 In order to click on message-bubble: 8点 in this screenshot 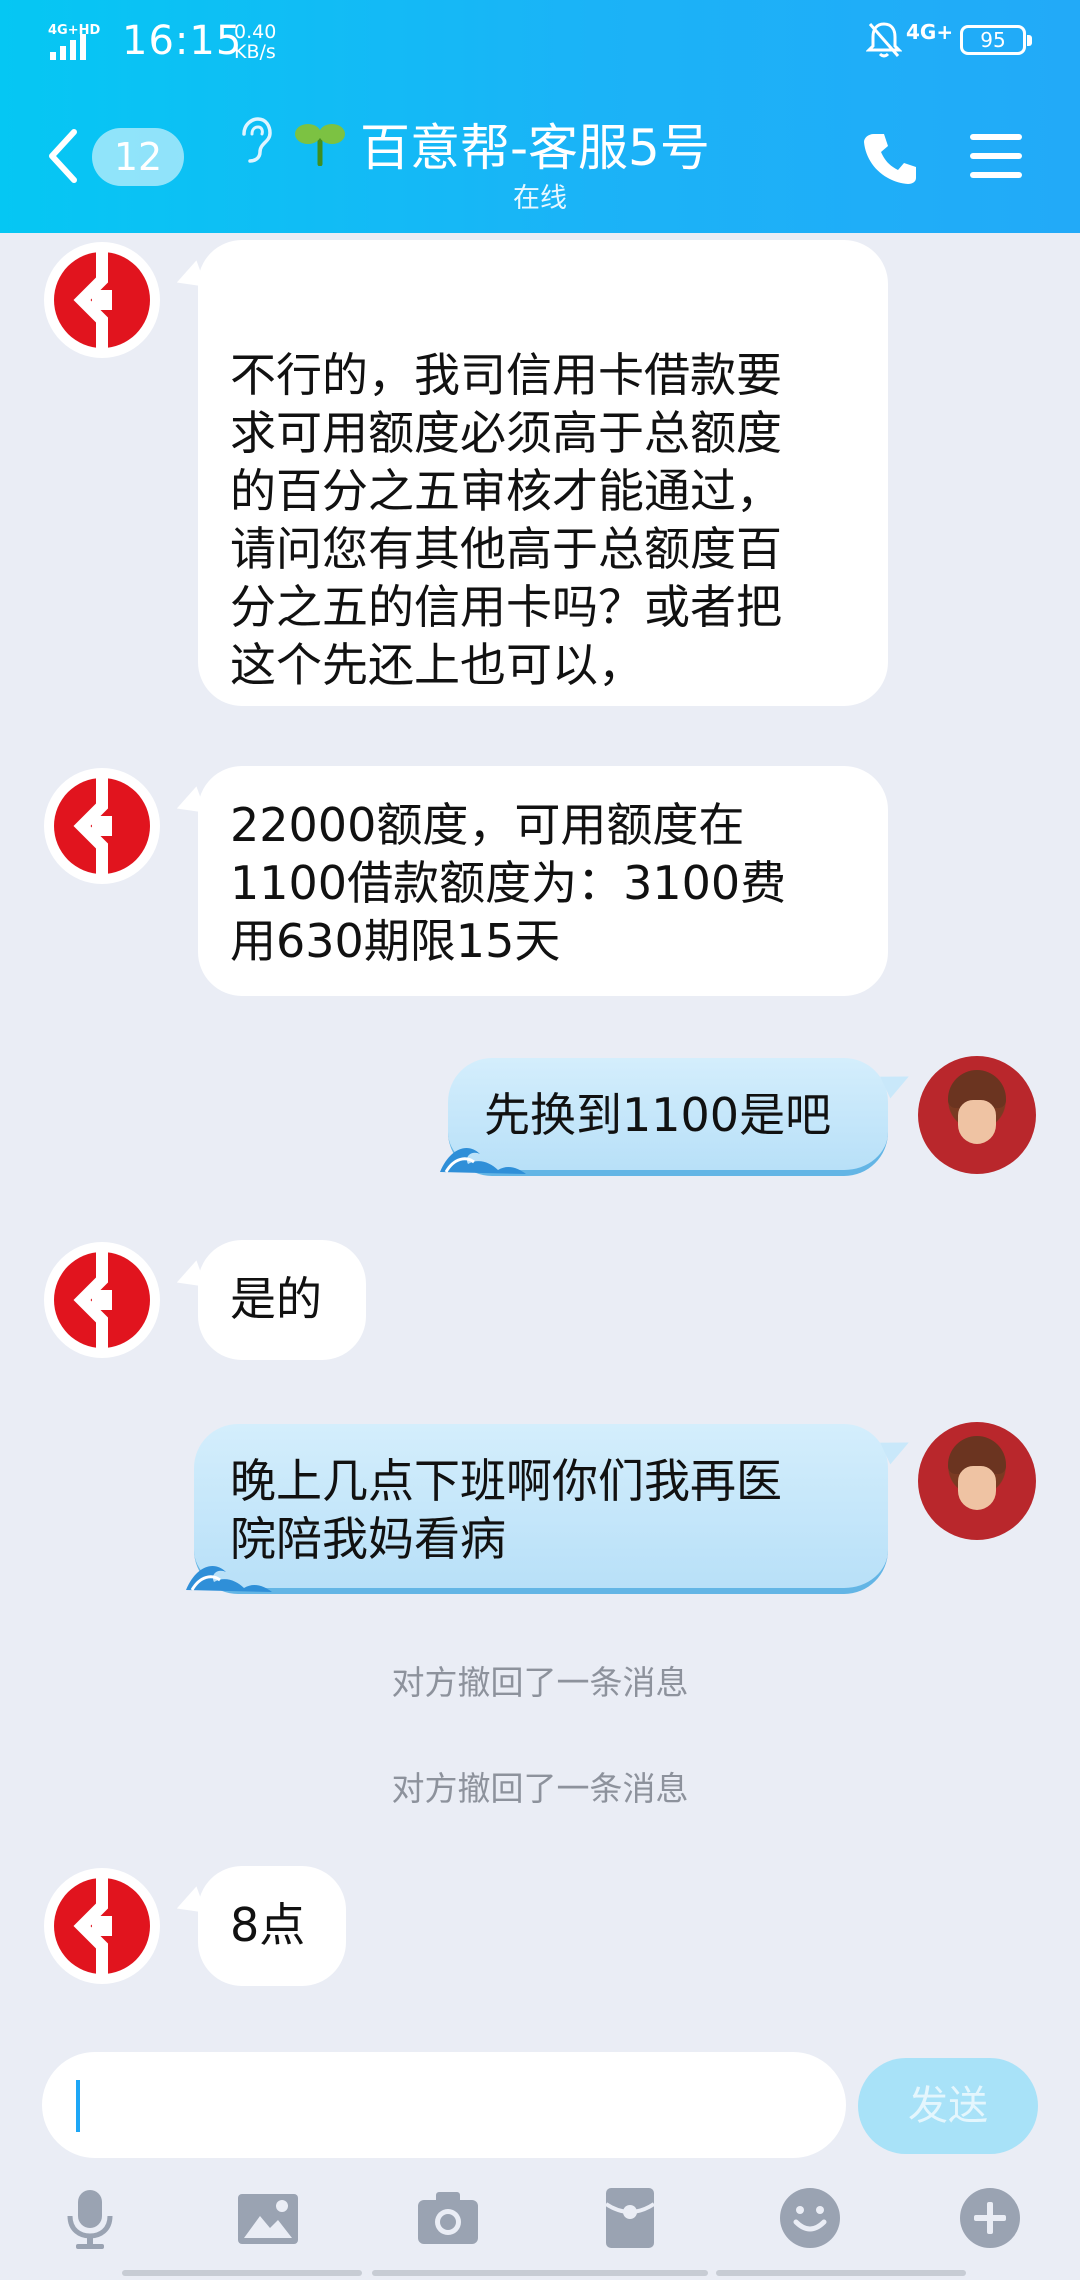, I will do `click(272, 1926)`.